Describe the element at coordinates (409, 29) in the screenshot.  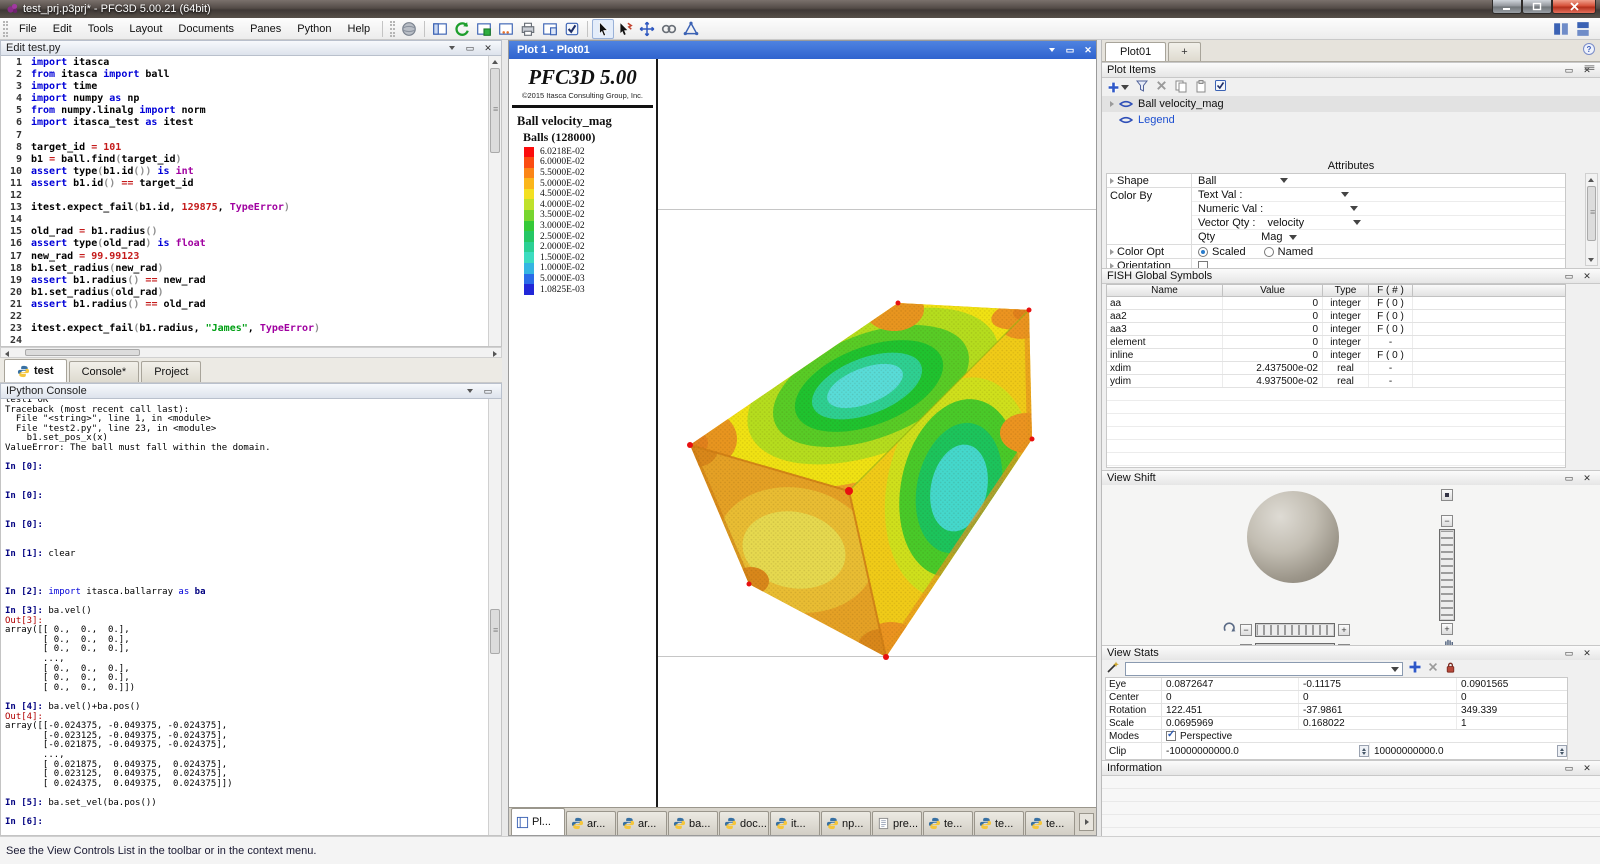
I see `globe-tool` at that location.